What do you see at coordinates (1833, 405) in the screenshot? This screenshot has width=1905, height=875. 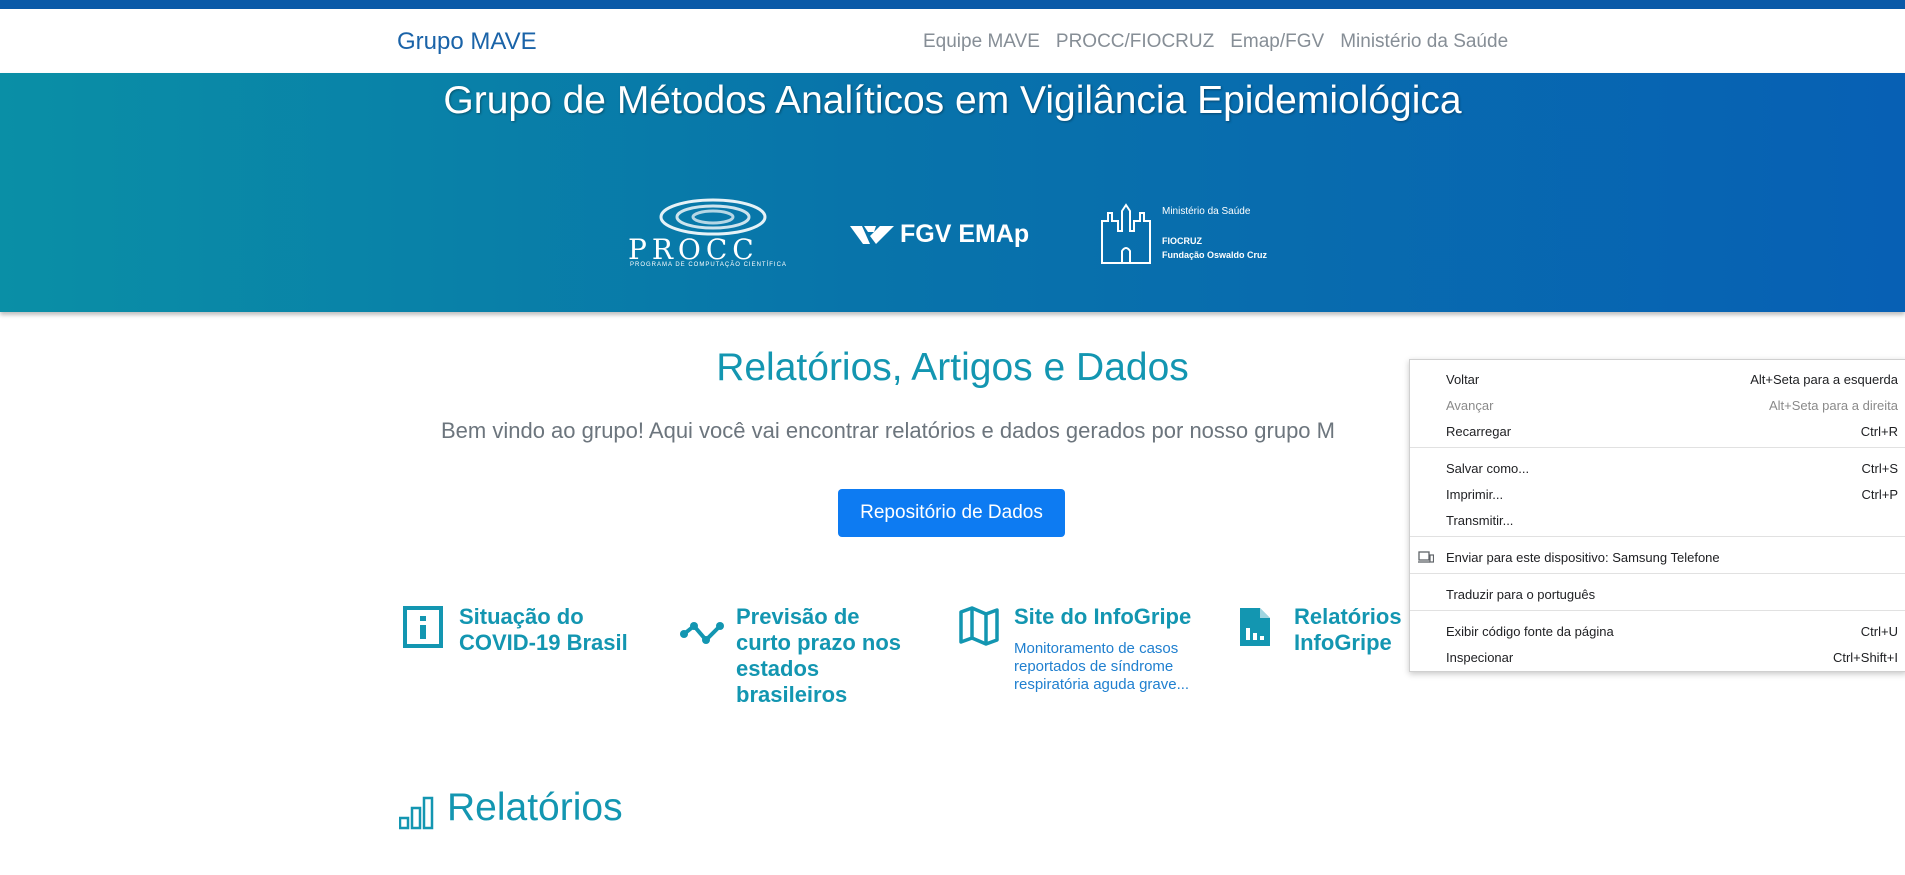 I see `menu-item-shortcut: Alt+Seta para a direita` at bounding box center [1833, 405].